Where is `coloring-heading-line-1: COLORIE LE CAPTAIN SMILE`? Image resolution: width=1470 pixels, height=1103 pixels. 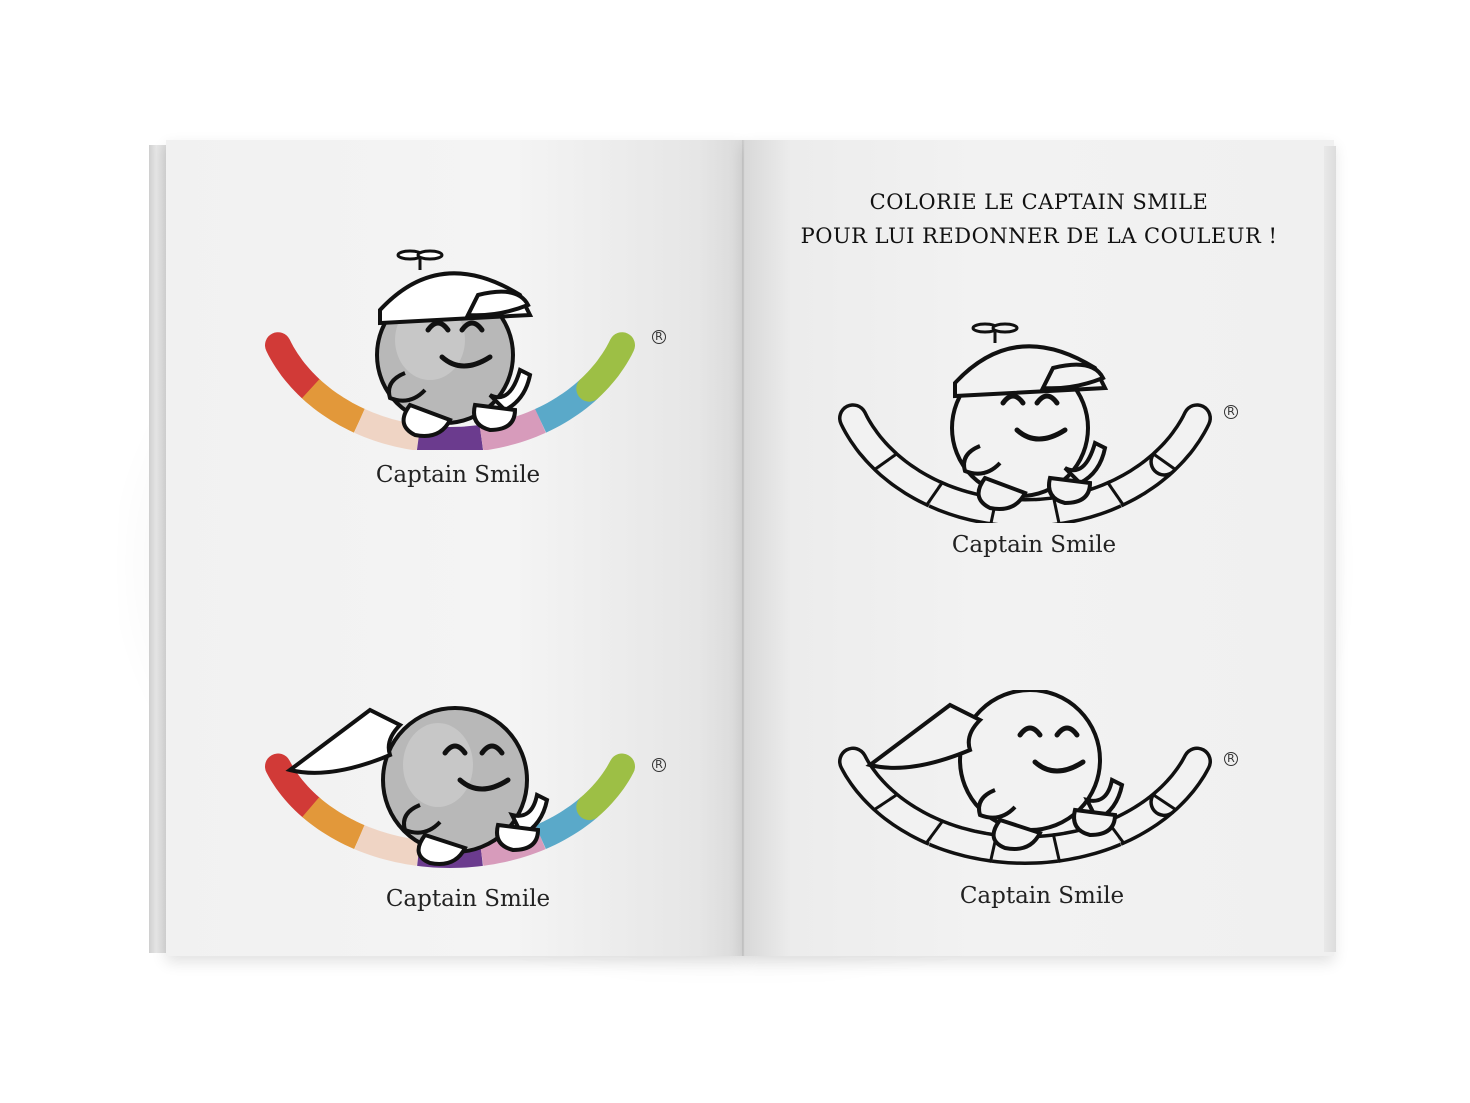 coloring-heading-line-1: COLORIE LE CAPTAIN SMILE is located at coordinates (1039, 202).